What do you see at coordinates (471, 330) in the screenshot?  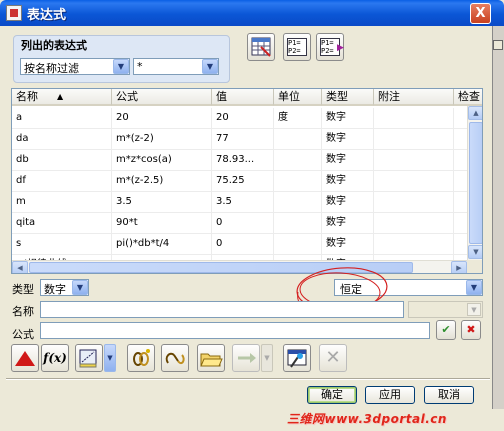 I see `reject-edit-button: ✖` at bounding box center [471, 330].